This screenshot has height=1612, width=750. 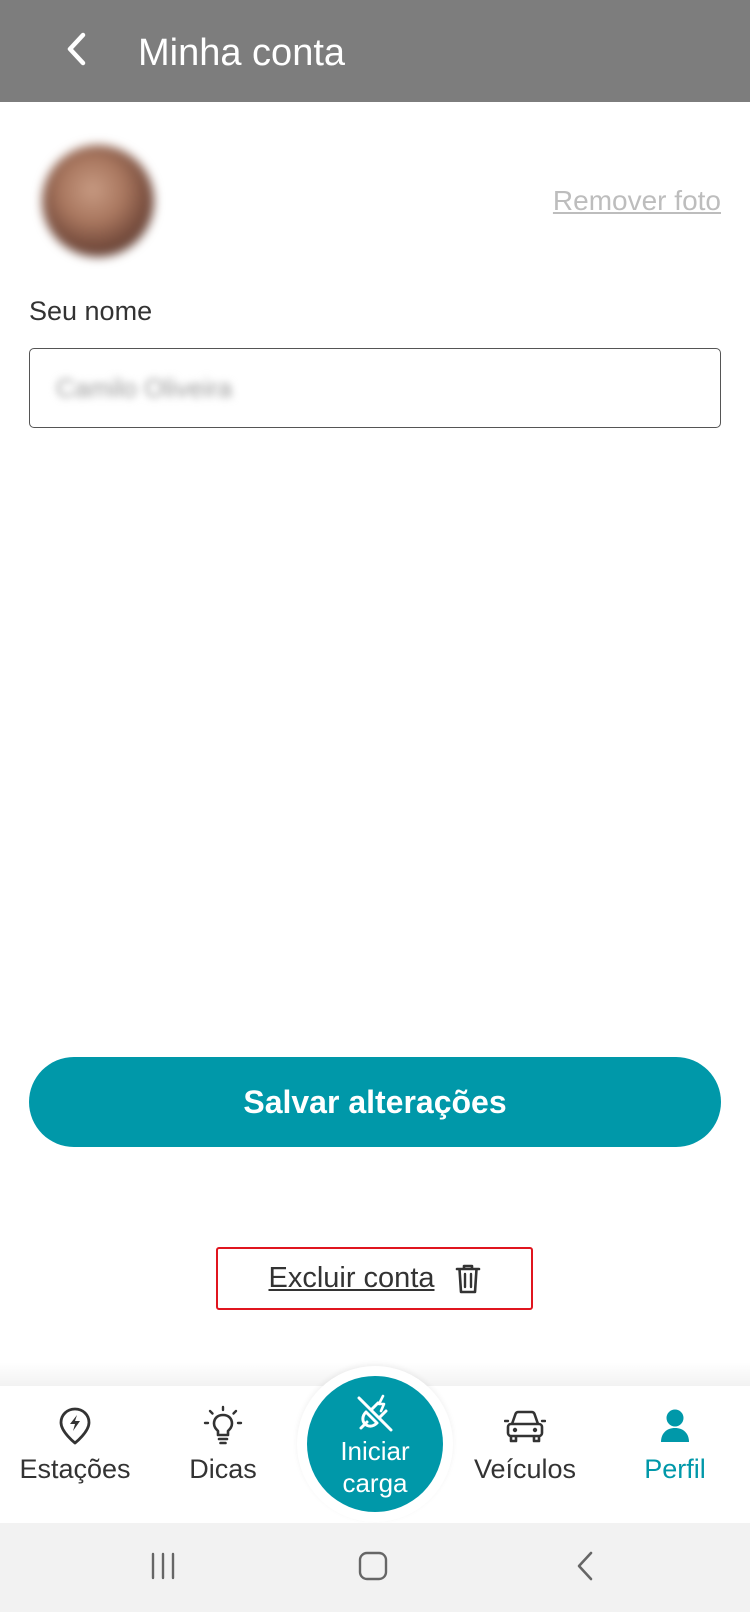 I want to click on app-header: Minha conta, so click(x=375, y=51).